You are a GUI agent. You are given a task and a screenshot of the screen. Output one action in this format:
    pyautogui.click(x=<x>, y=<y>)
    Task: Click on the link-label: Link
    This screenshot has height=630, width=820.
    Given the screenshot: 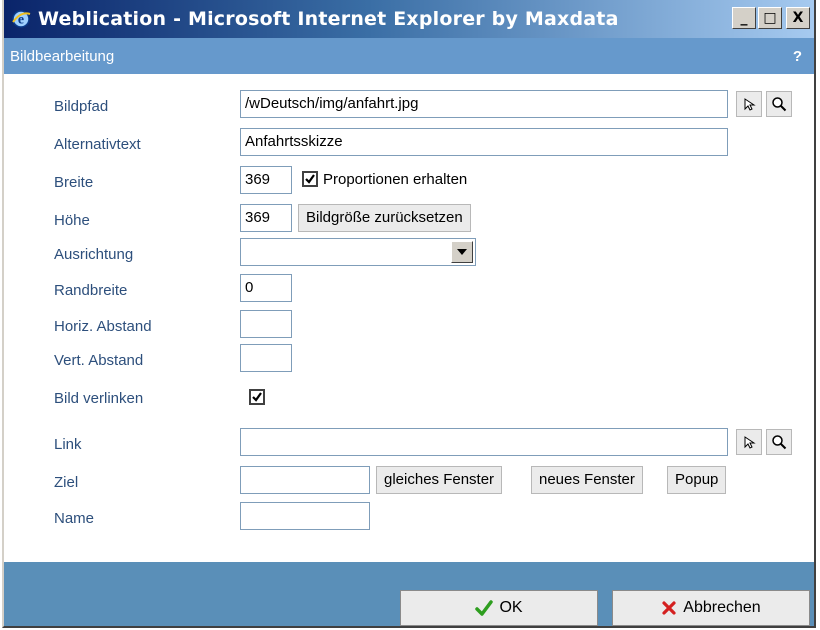 What is the action you would take?
    pyautogui.click(x=68, y=444)
    